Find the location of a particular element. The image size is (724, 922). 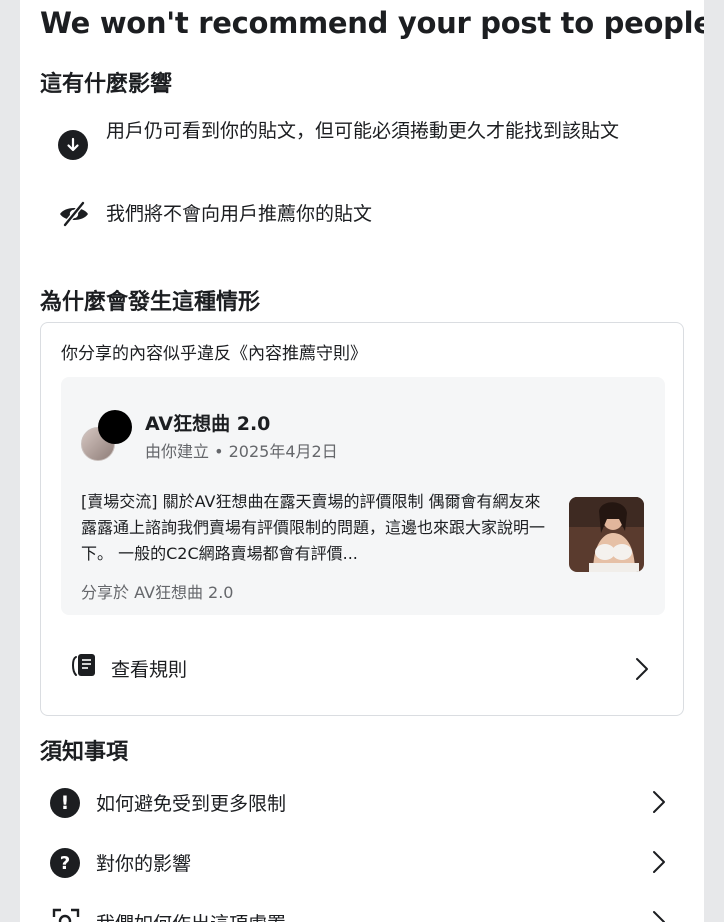

reason-heading: 為什麼會發生這種情形 is located at coordinates (150, 302).